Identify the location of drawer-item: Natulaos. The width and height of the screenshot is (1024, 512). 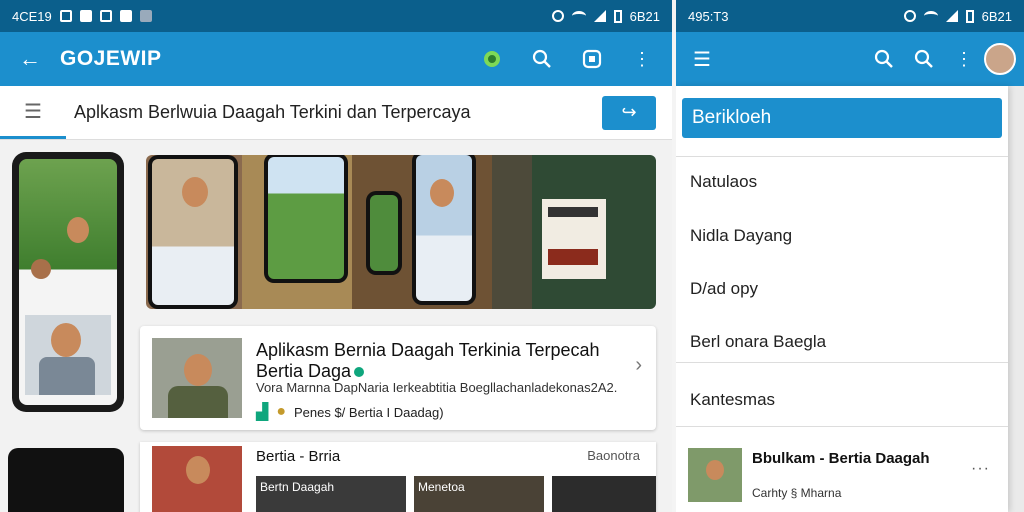
(723, 182).